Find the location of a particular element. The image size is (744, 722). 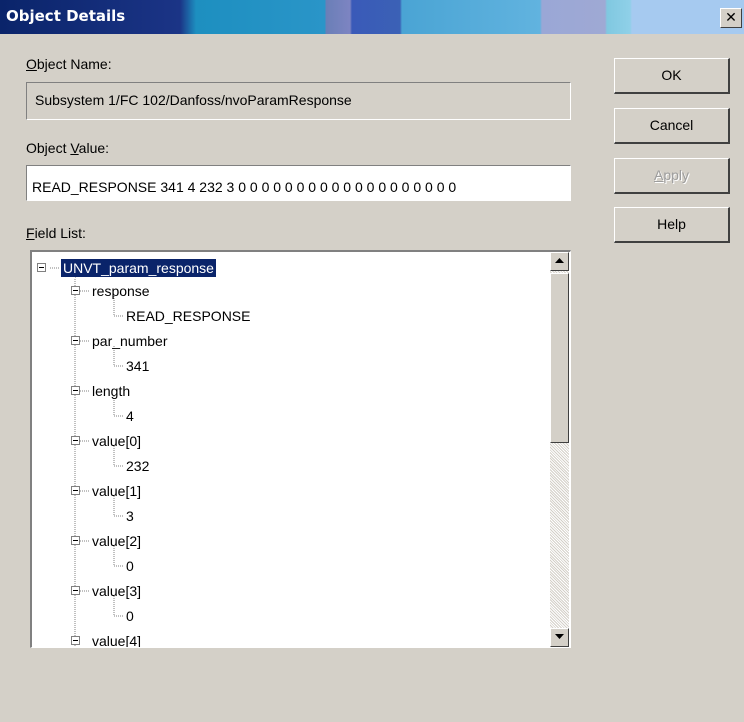

tree-leaf-value-0: 232 is located at coordinates (137, 466).